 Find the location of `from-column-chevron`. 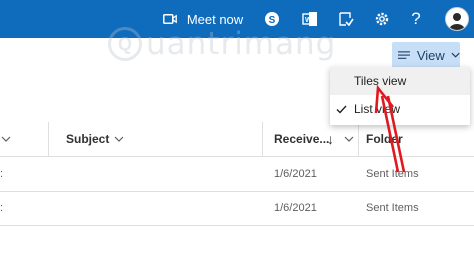

from-column-chevron is located at coordinates (5, 139).